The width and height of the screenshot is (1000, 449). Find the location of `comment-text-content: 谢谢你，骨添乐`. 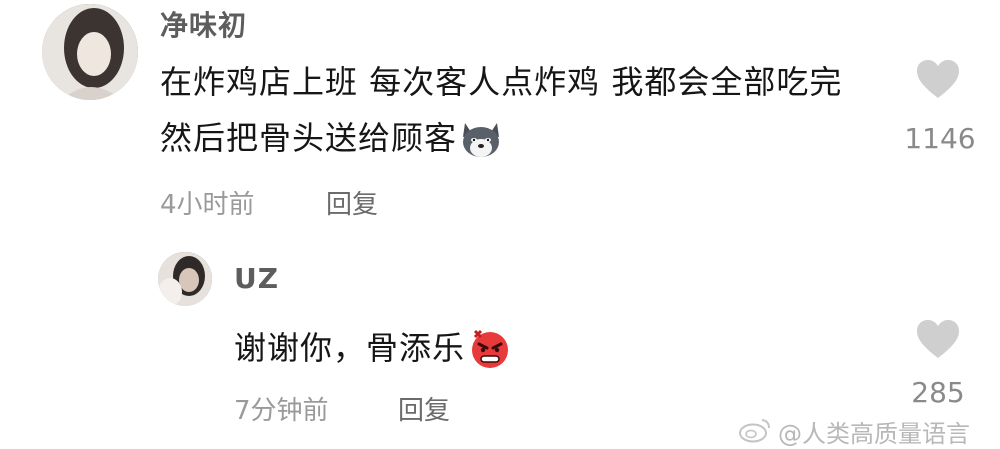

comment-text-content: 谢谢你，骨添乐 is located at coordinates (350, 348).